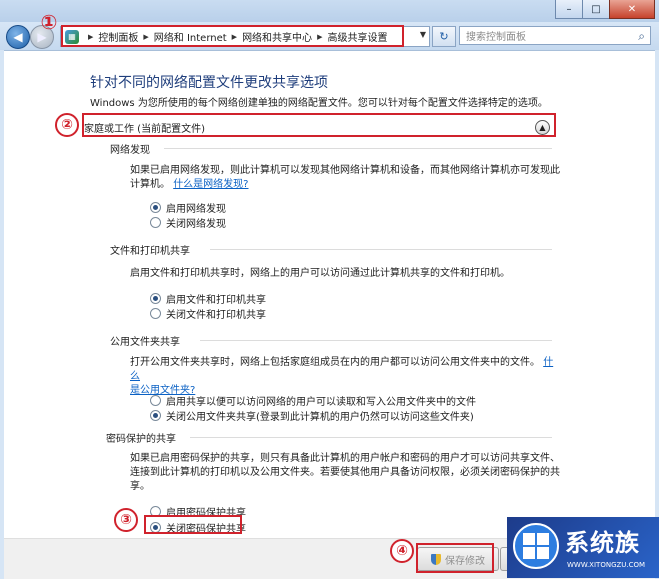 The height and width of the screenshot is (579, 659). I want to click on radio-disable-password-sharing: 关闭密码保护共享, so click(198, 527).